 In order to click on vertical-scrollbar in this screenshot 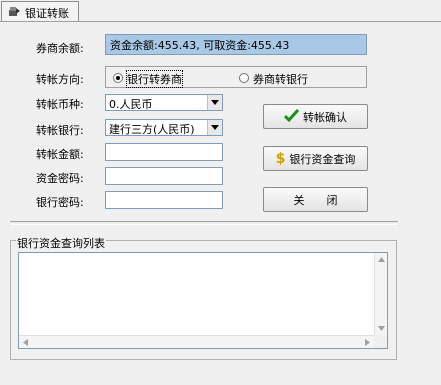, I will do `click(380, 294)`.